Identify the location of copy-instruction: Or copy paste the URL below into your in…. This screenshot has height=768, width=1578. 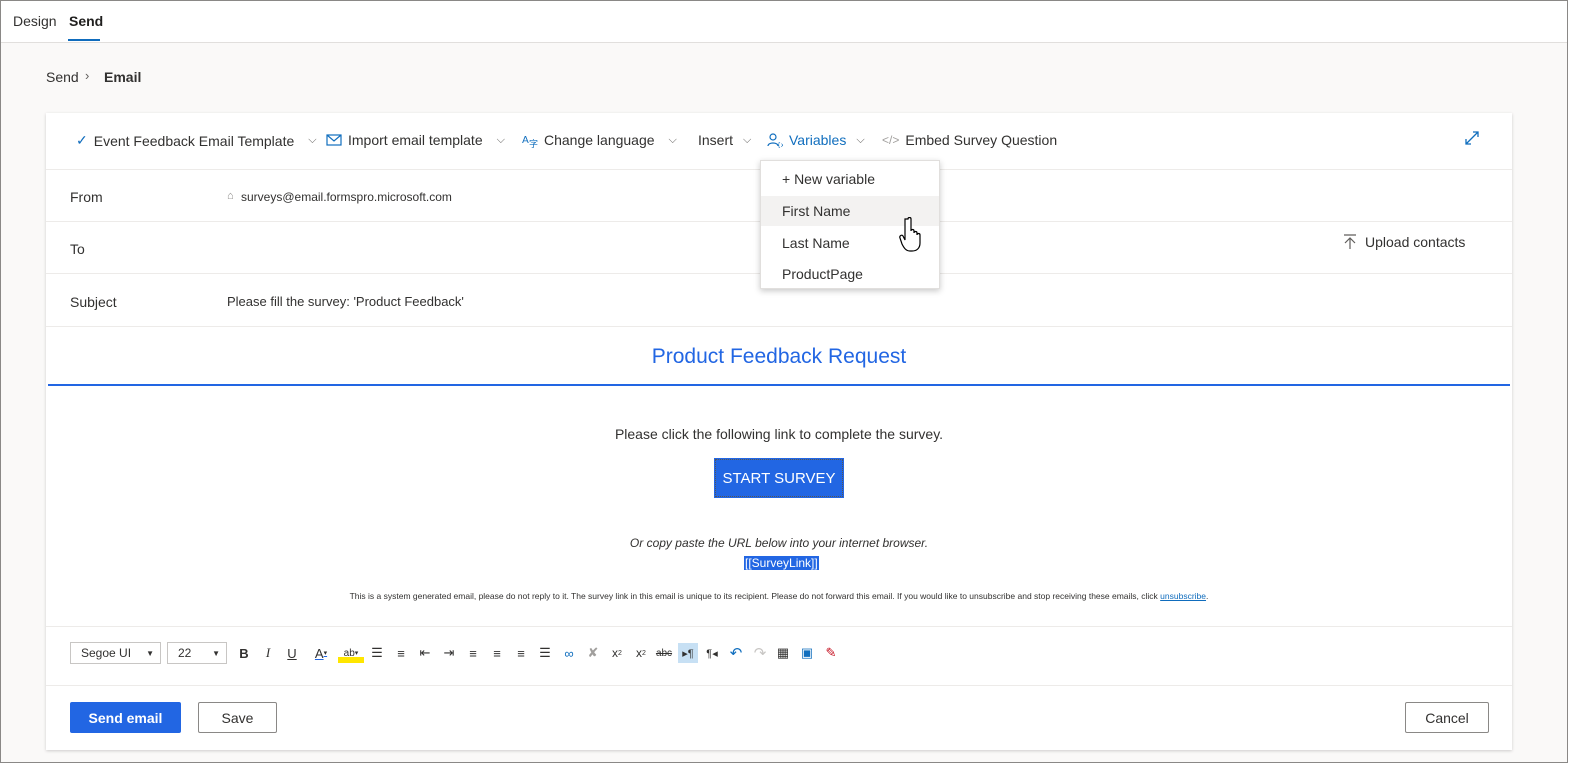
(779, 543).